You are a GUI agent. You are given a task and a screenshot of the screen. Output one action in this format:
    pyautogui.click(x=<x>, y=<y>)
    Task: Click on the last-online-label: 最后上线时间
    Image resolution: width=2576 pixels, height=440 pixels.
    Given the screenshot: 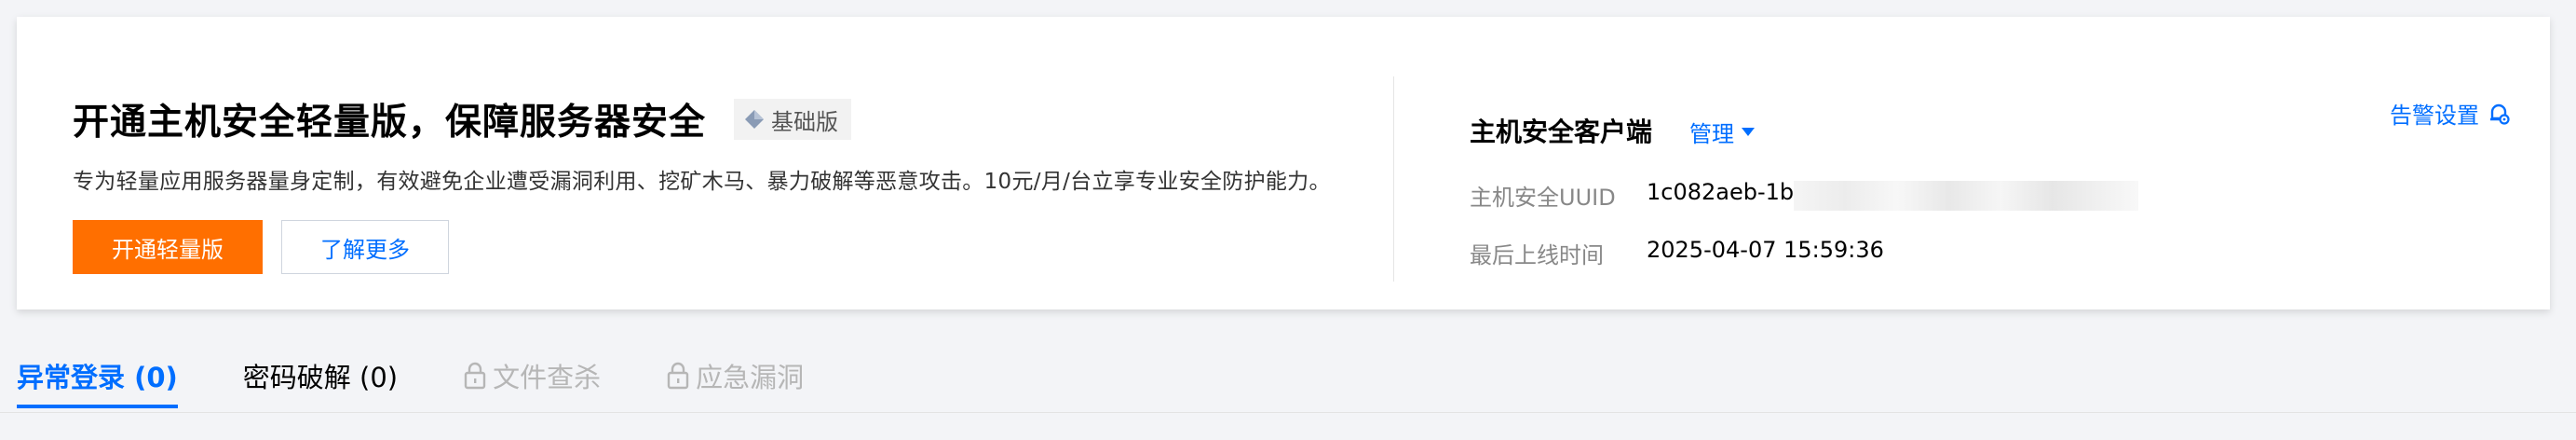 What is the action you would take?
    pyautogui.click(x=1537, y=255)
    